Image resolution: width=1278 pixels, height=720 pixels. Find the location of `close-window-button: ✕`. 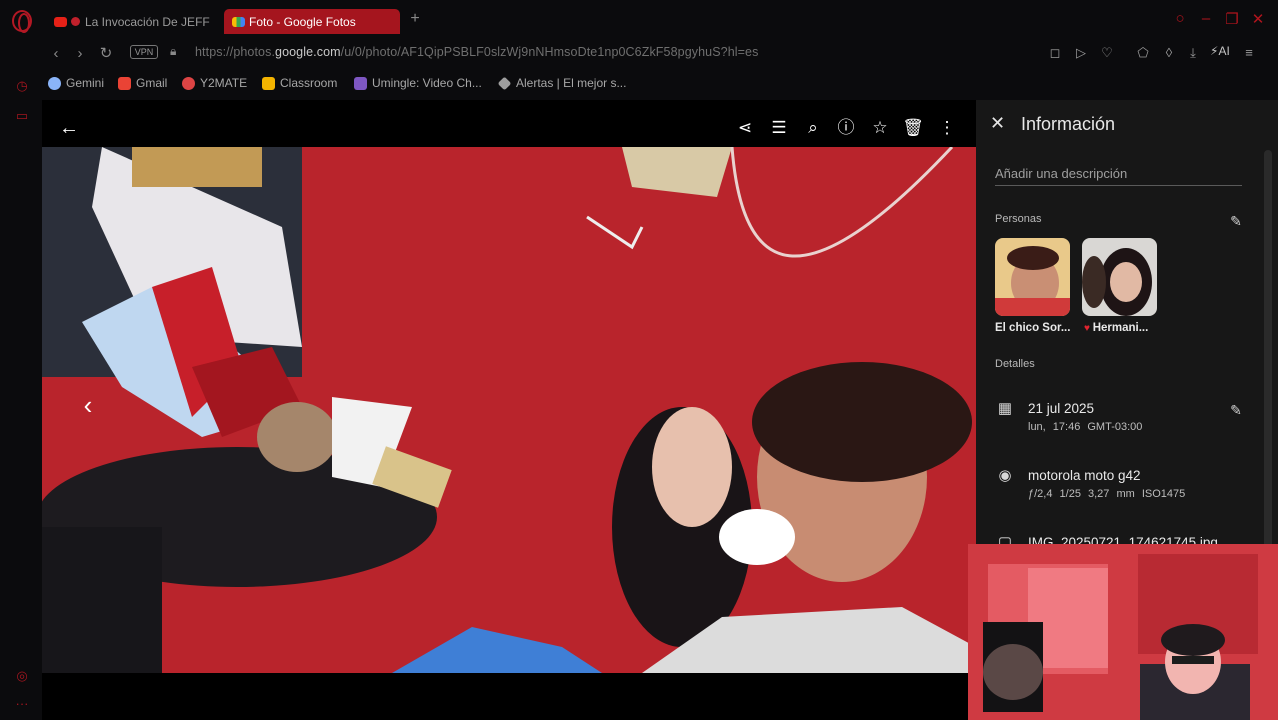

close-window-button: ✕ is located at coordinates (1258, 19).